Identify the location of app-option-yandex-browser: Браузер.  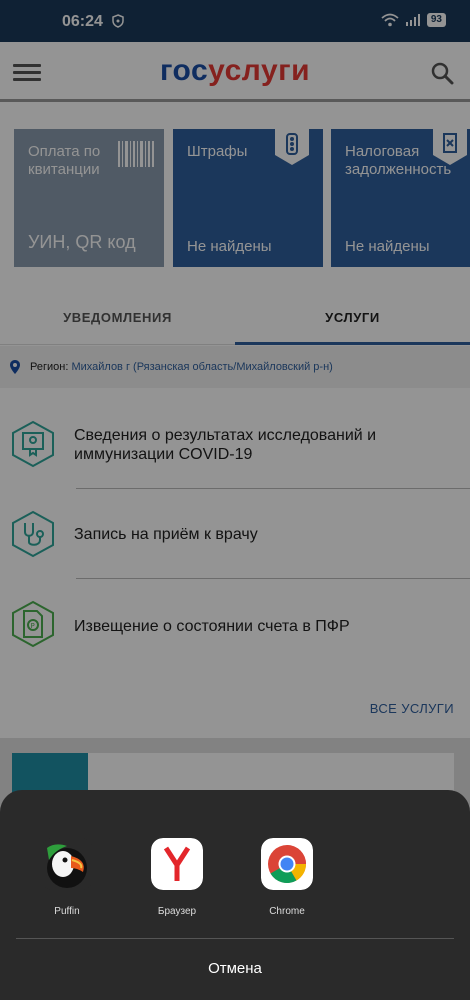
(177, 877).